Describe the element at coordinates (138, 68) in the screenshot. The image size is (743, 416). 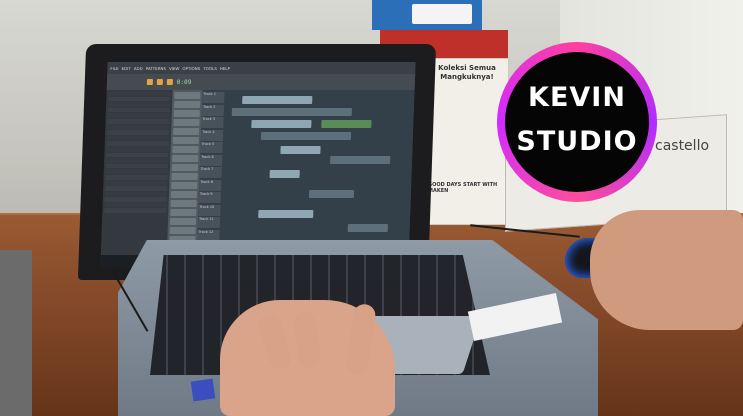
I see `menu-item: ADD` at that location.